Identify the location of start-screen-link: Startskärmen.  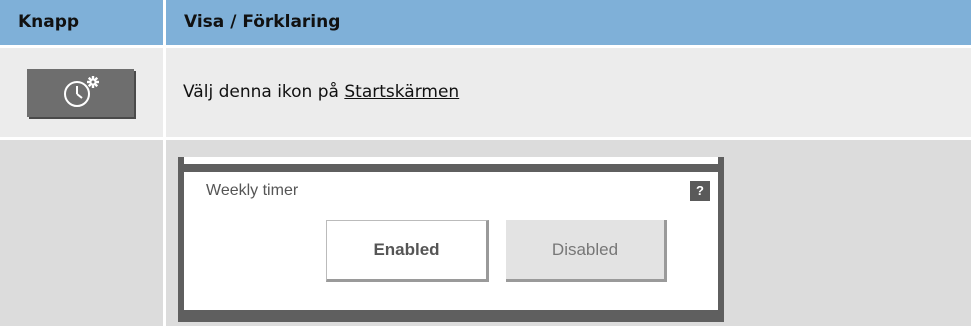
(401, 92).